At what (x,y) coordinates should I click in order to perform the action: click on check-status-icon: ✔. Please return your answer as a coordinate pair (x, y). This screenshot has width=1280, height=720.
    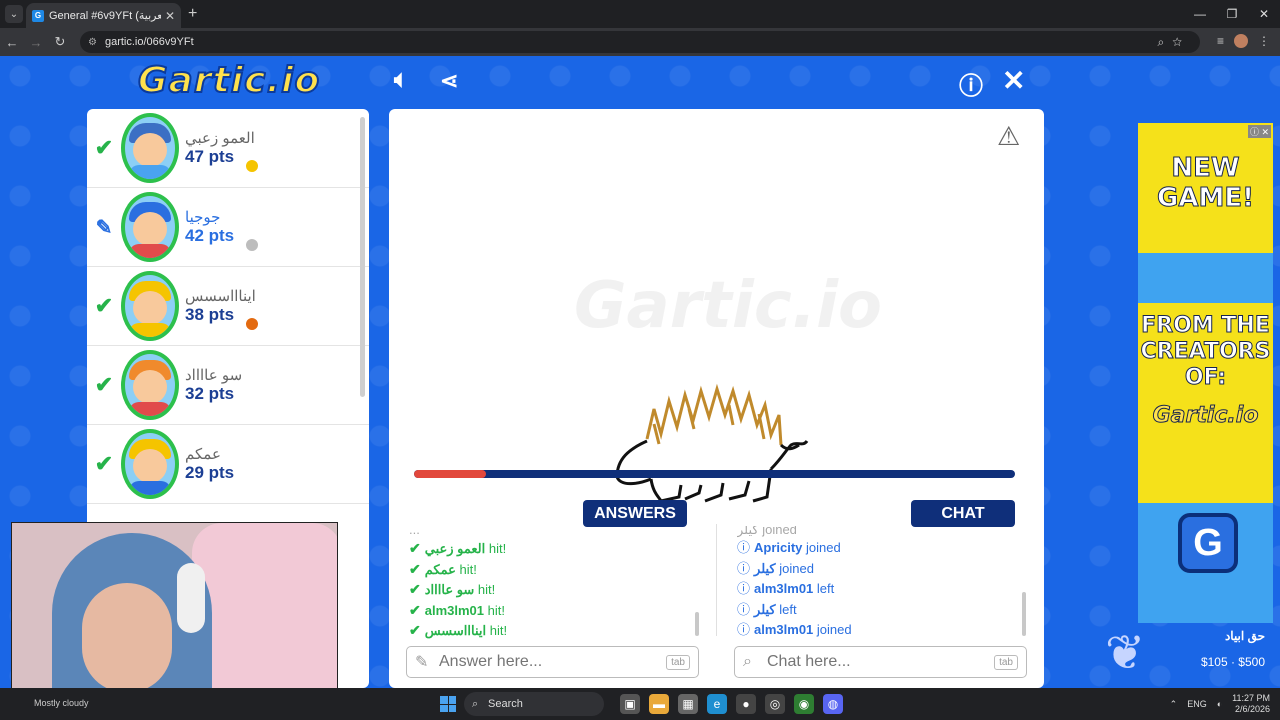
    Looking at the image, I should click on (104, 384).